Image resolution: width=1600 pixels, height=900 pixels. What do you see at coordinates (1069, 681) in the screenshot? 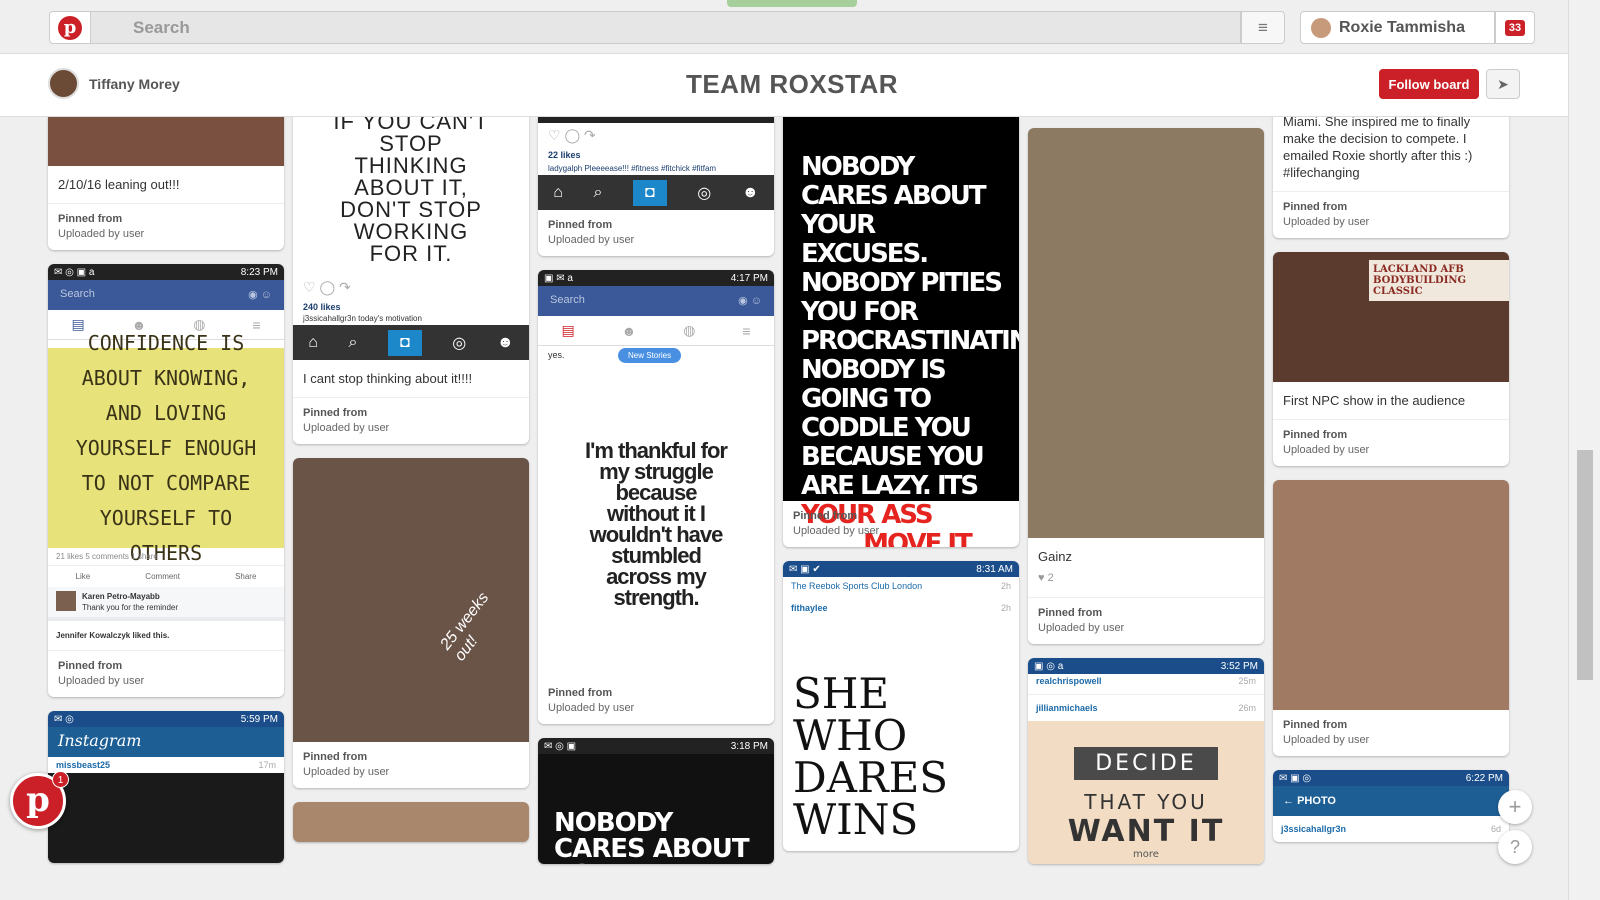
I see `post-username: realchrispowell` at bounding box center [1069, 681].